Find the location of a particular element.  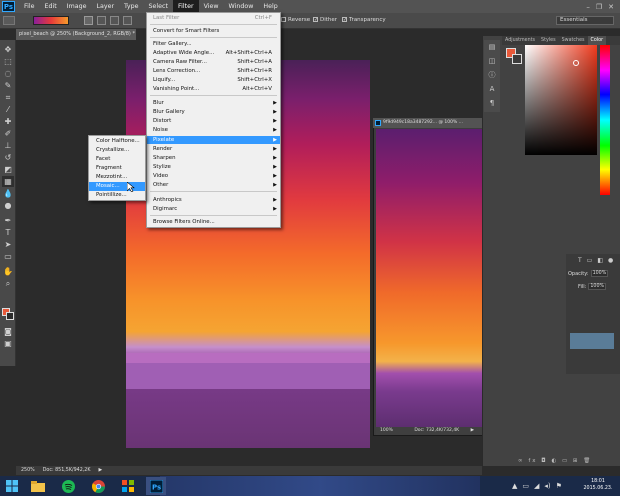

tab-adjustments: Adjustments is located at coordinates (520, 40).